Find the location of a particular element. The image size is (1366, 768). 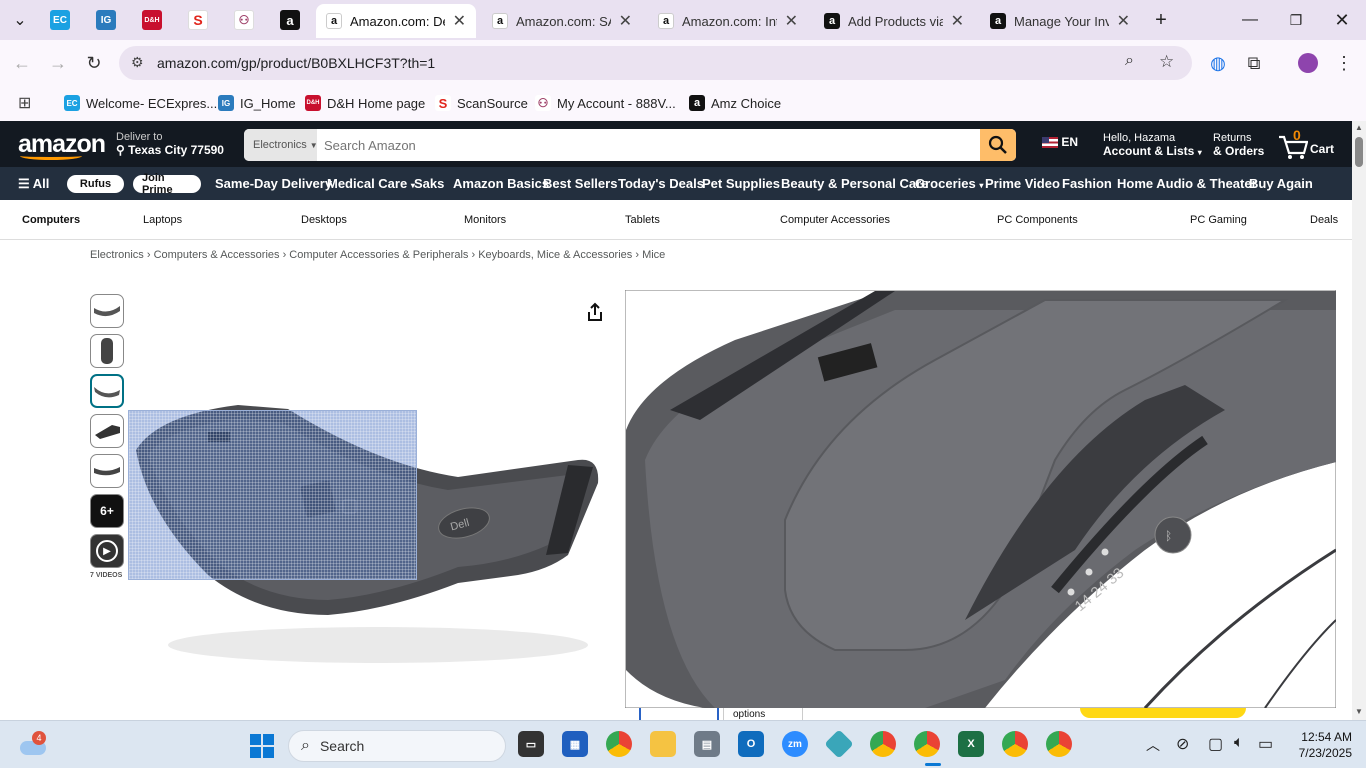

category-computers: Computers is located at coordinates (51, 220).